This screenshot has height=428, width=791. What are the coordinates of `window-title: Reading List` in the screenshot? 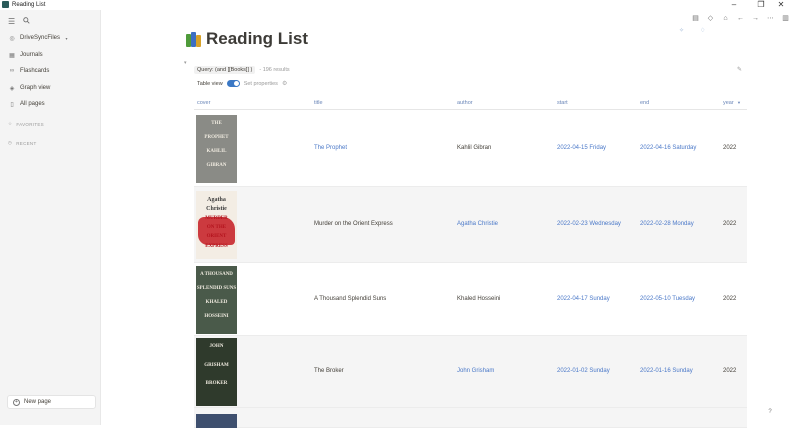 It's located at (29, 5).